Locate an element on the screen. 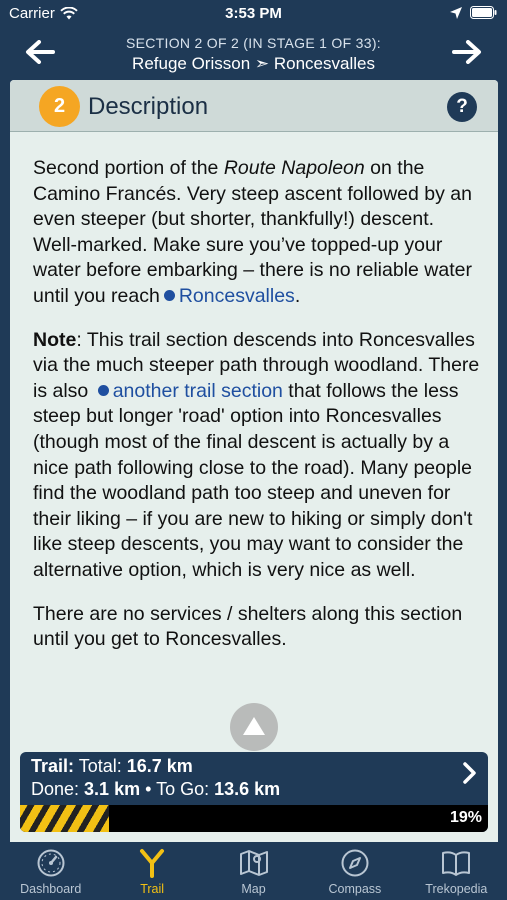 The width and height of the screenshot is (507, 900). done-prefix: Done: is located at coordinates (58, 789).